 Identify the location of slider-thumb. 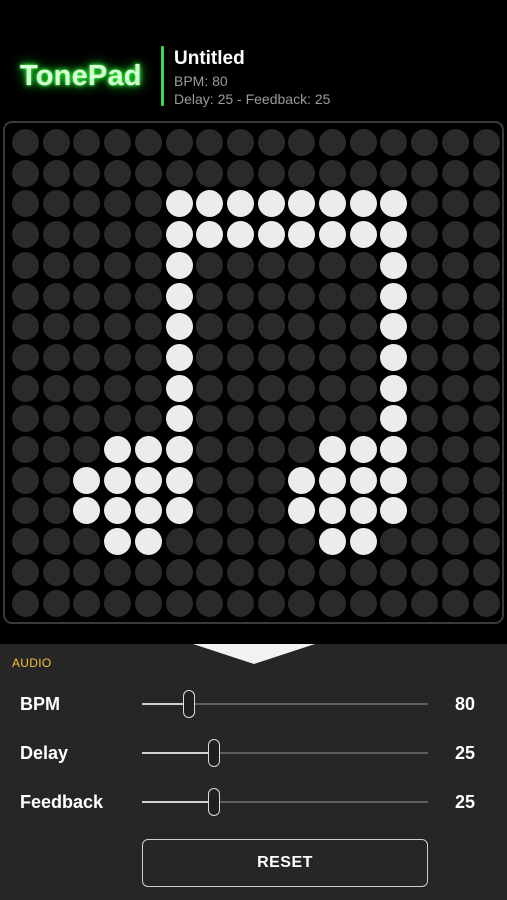
(189, 704).